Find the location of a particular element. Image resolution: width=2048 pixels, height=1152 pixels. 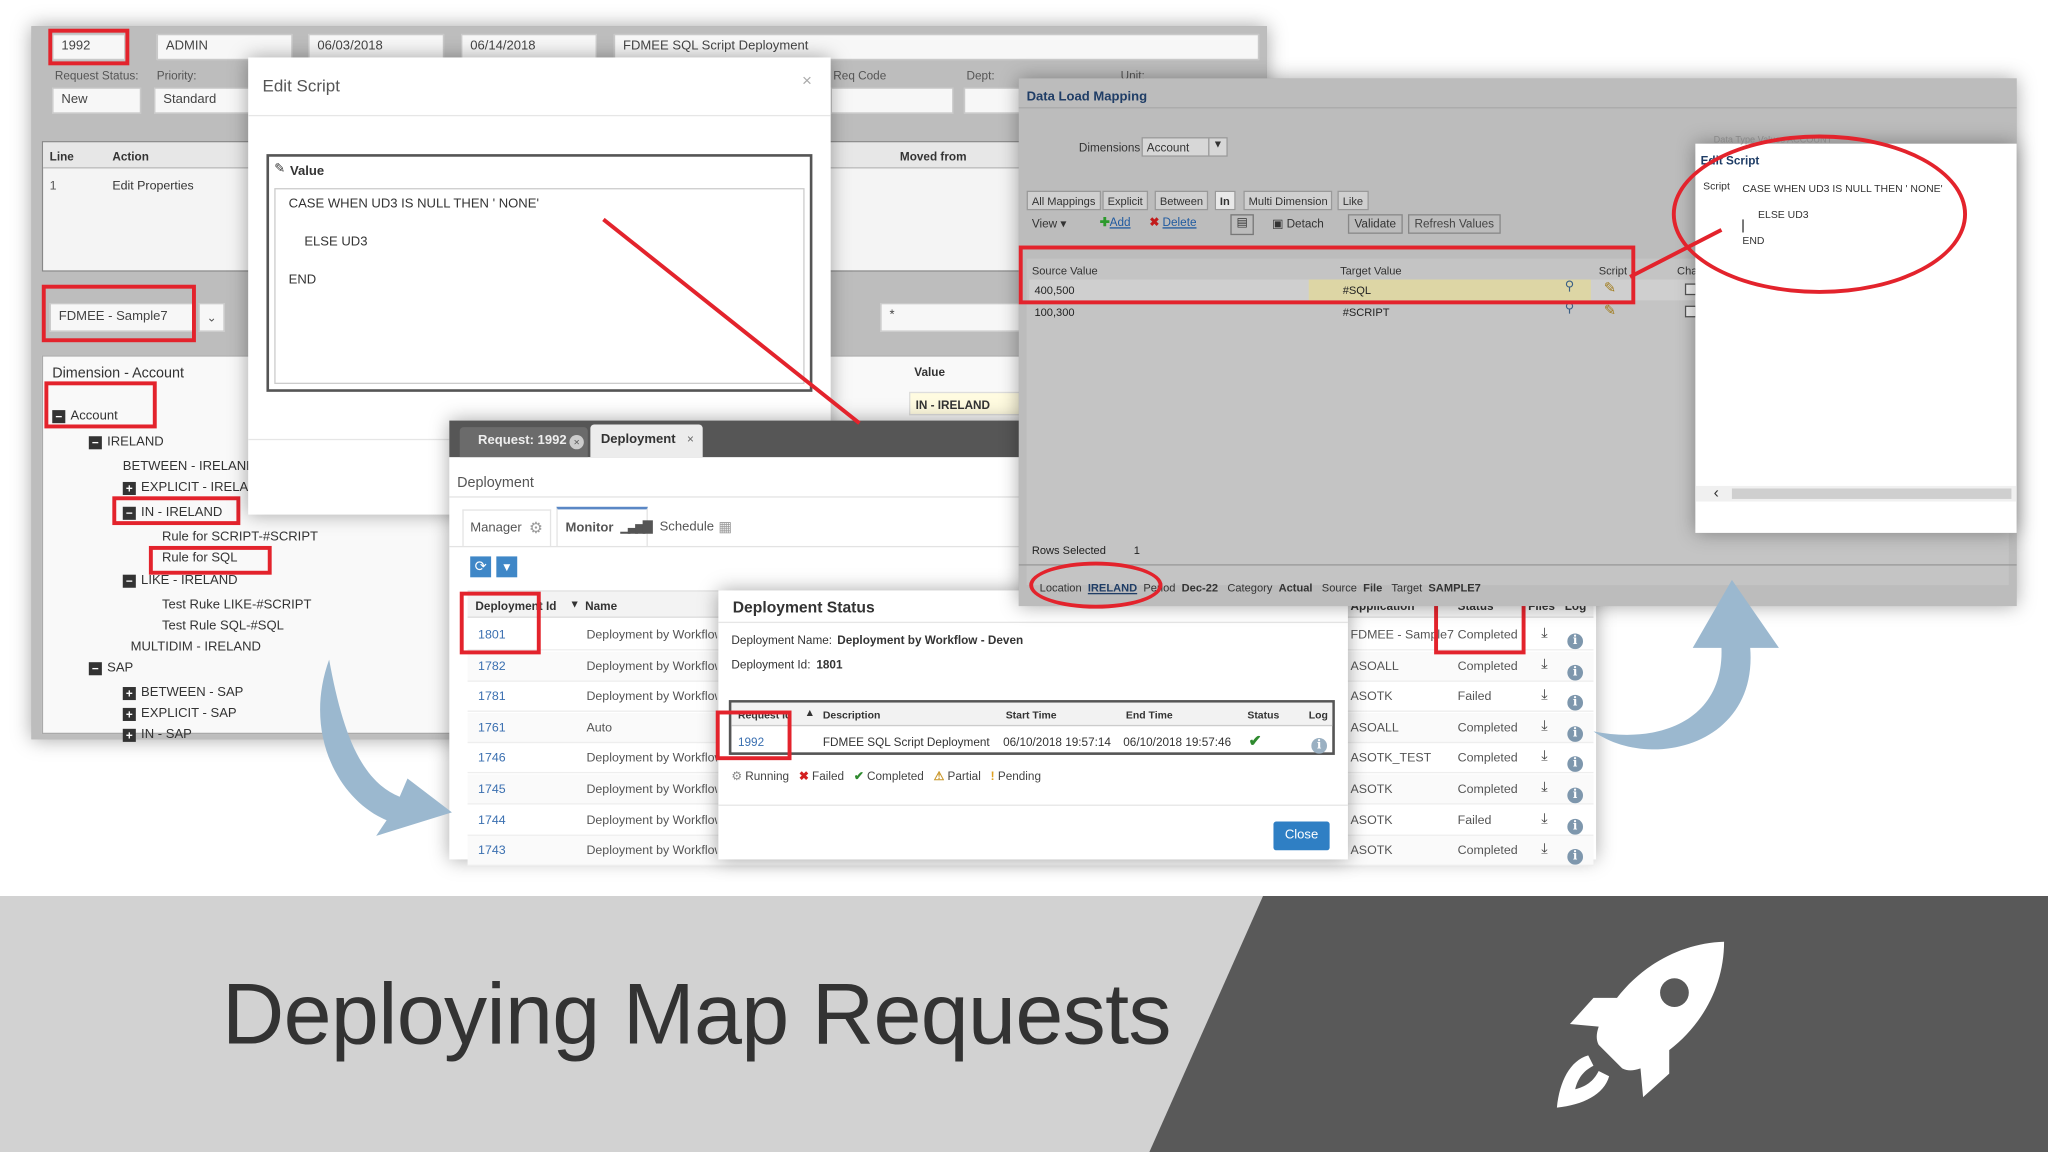

curved-arrow-left is located at coordinates (386, 747).